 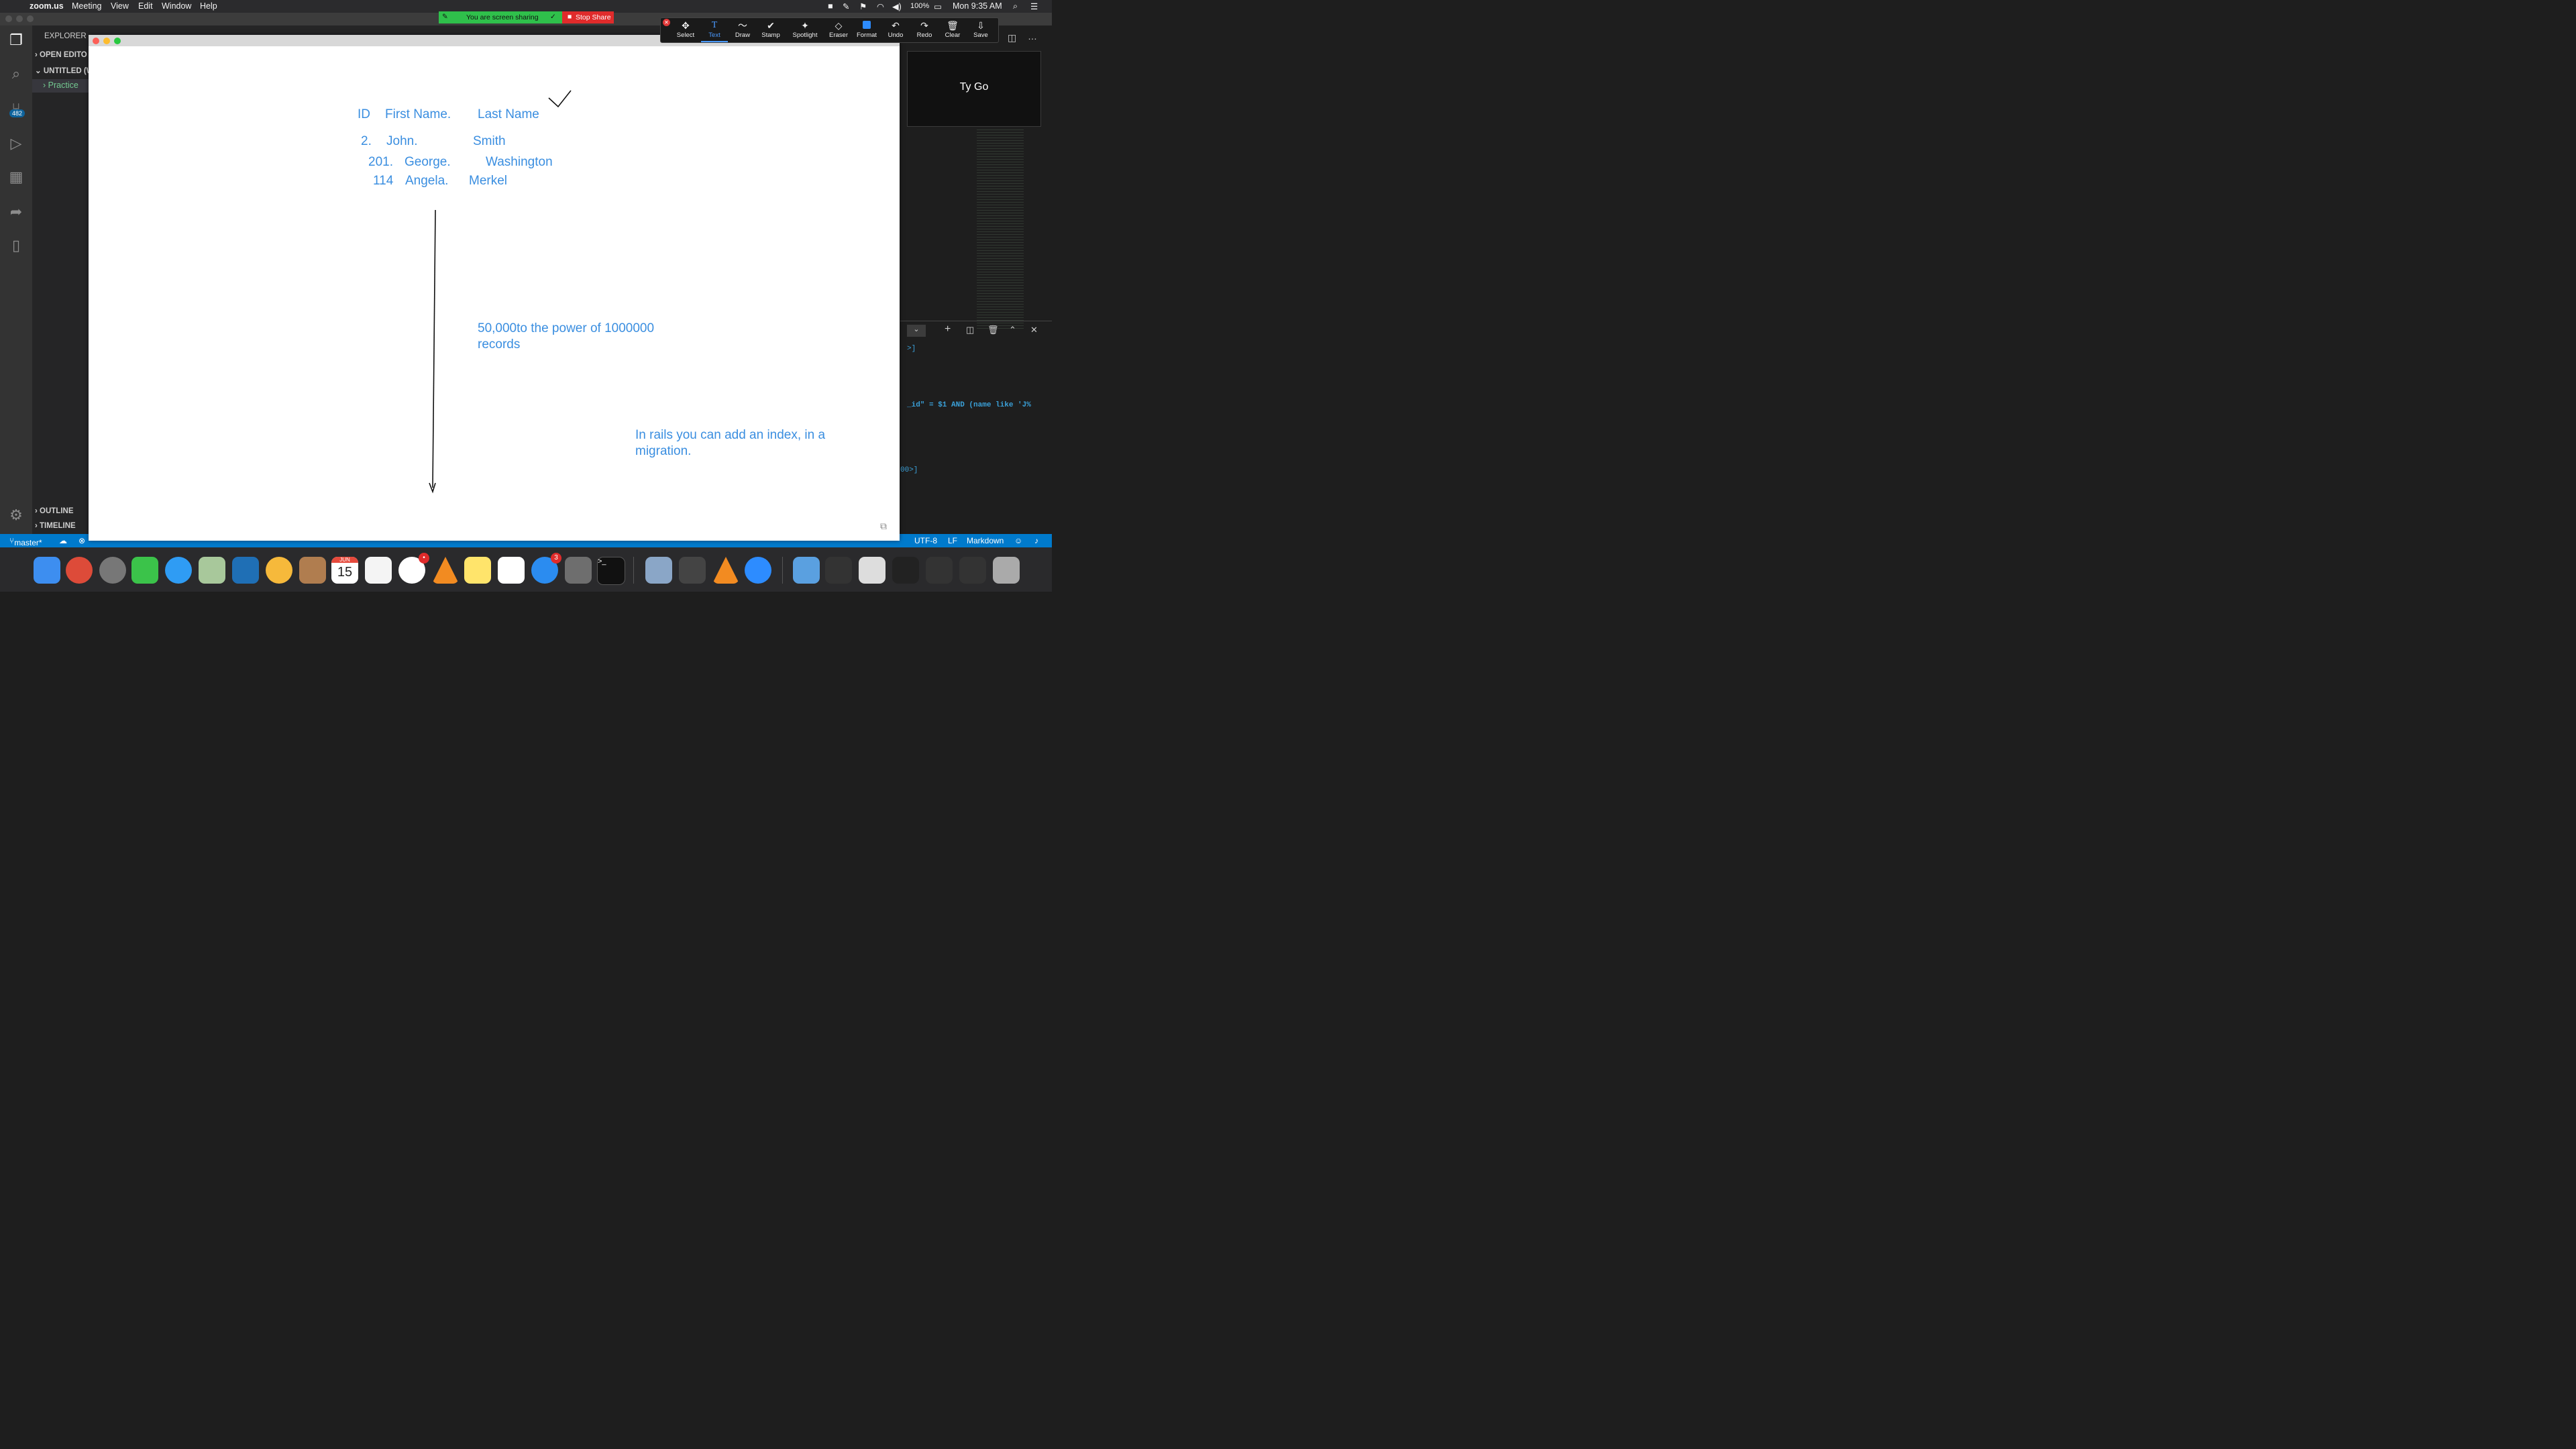 I want to click on bell-icon: ♪, so click(x=1036, y=540).